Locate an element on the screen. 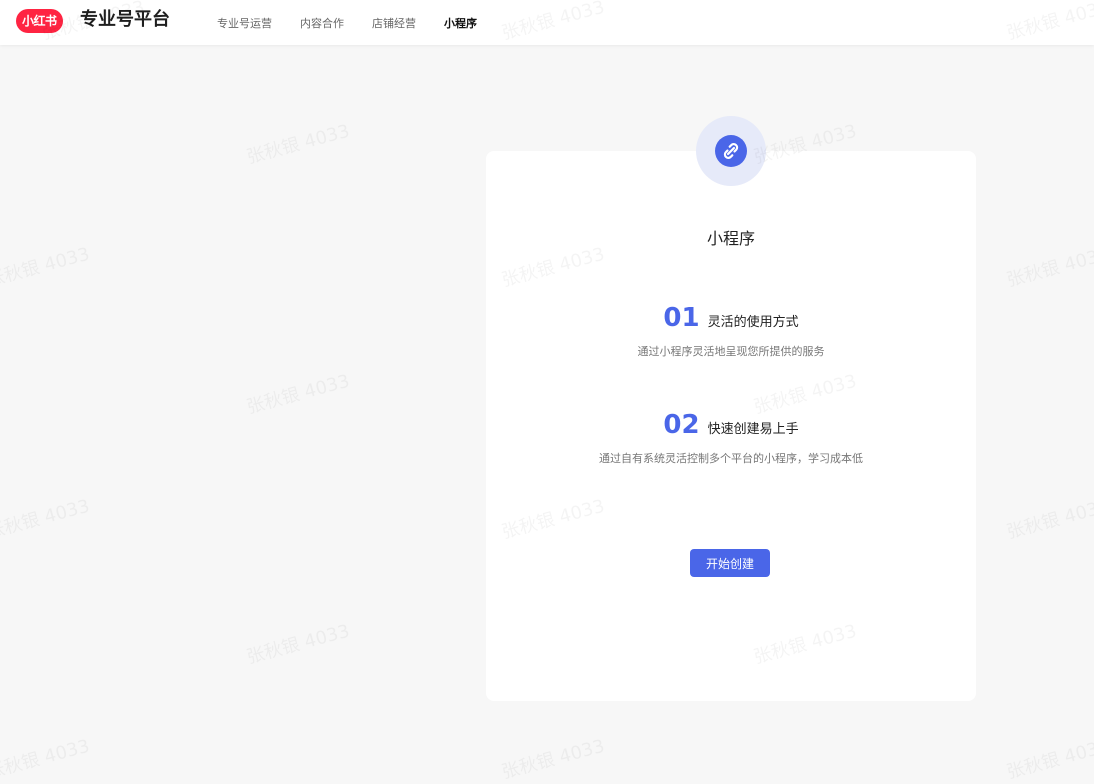 The height and width of the screenshot is (784, 1094). nav-item-mini-program: 小程序 is located at coordinates (460, 23).